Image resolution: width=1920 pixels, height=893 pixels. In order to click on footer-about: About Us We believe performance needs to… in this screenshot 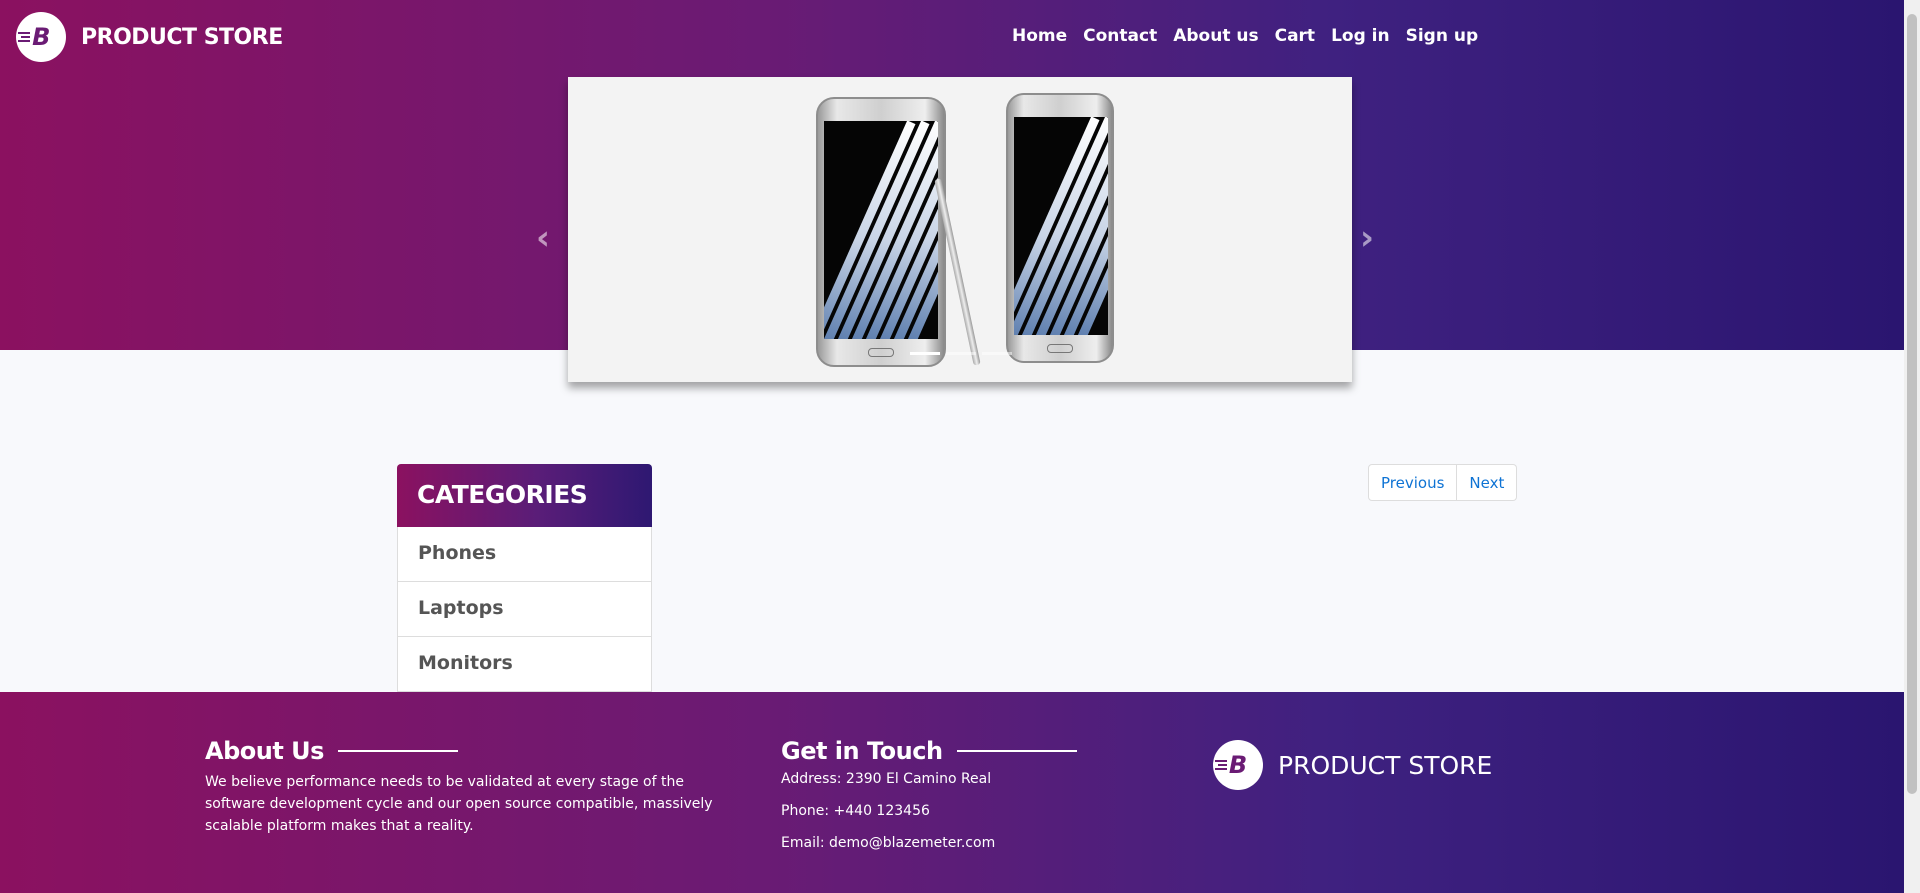, I will do `click(475, 787)`.